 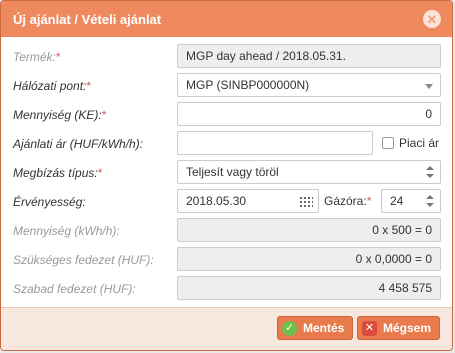 I want to click on dialog-titlebar: Új ajánlat / Vételi ajánlat ✕, so click(x=226, y=19).